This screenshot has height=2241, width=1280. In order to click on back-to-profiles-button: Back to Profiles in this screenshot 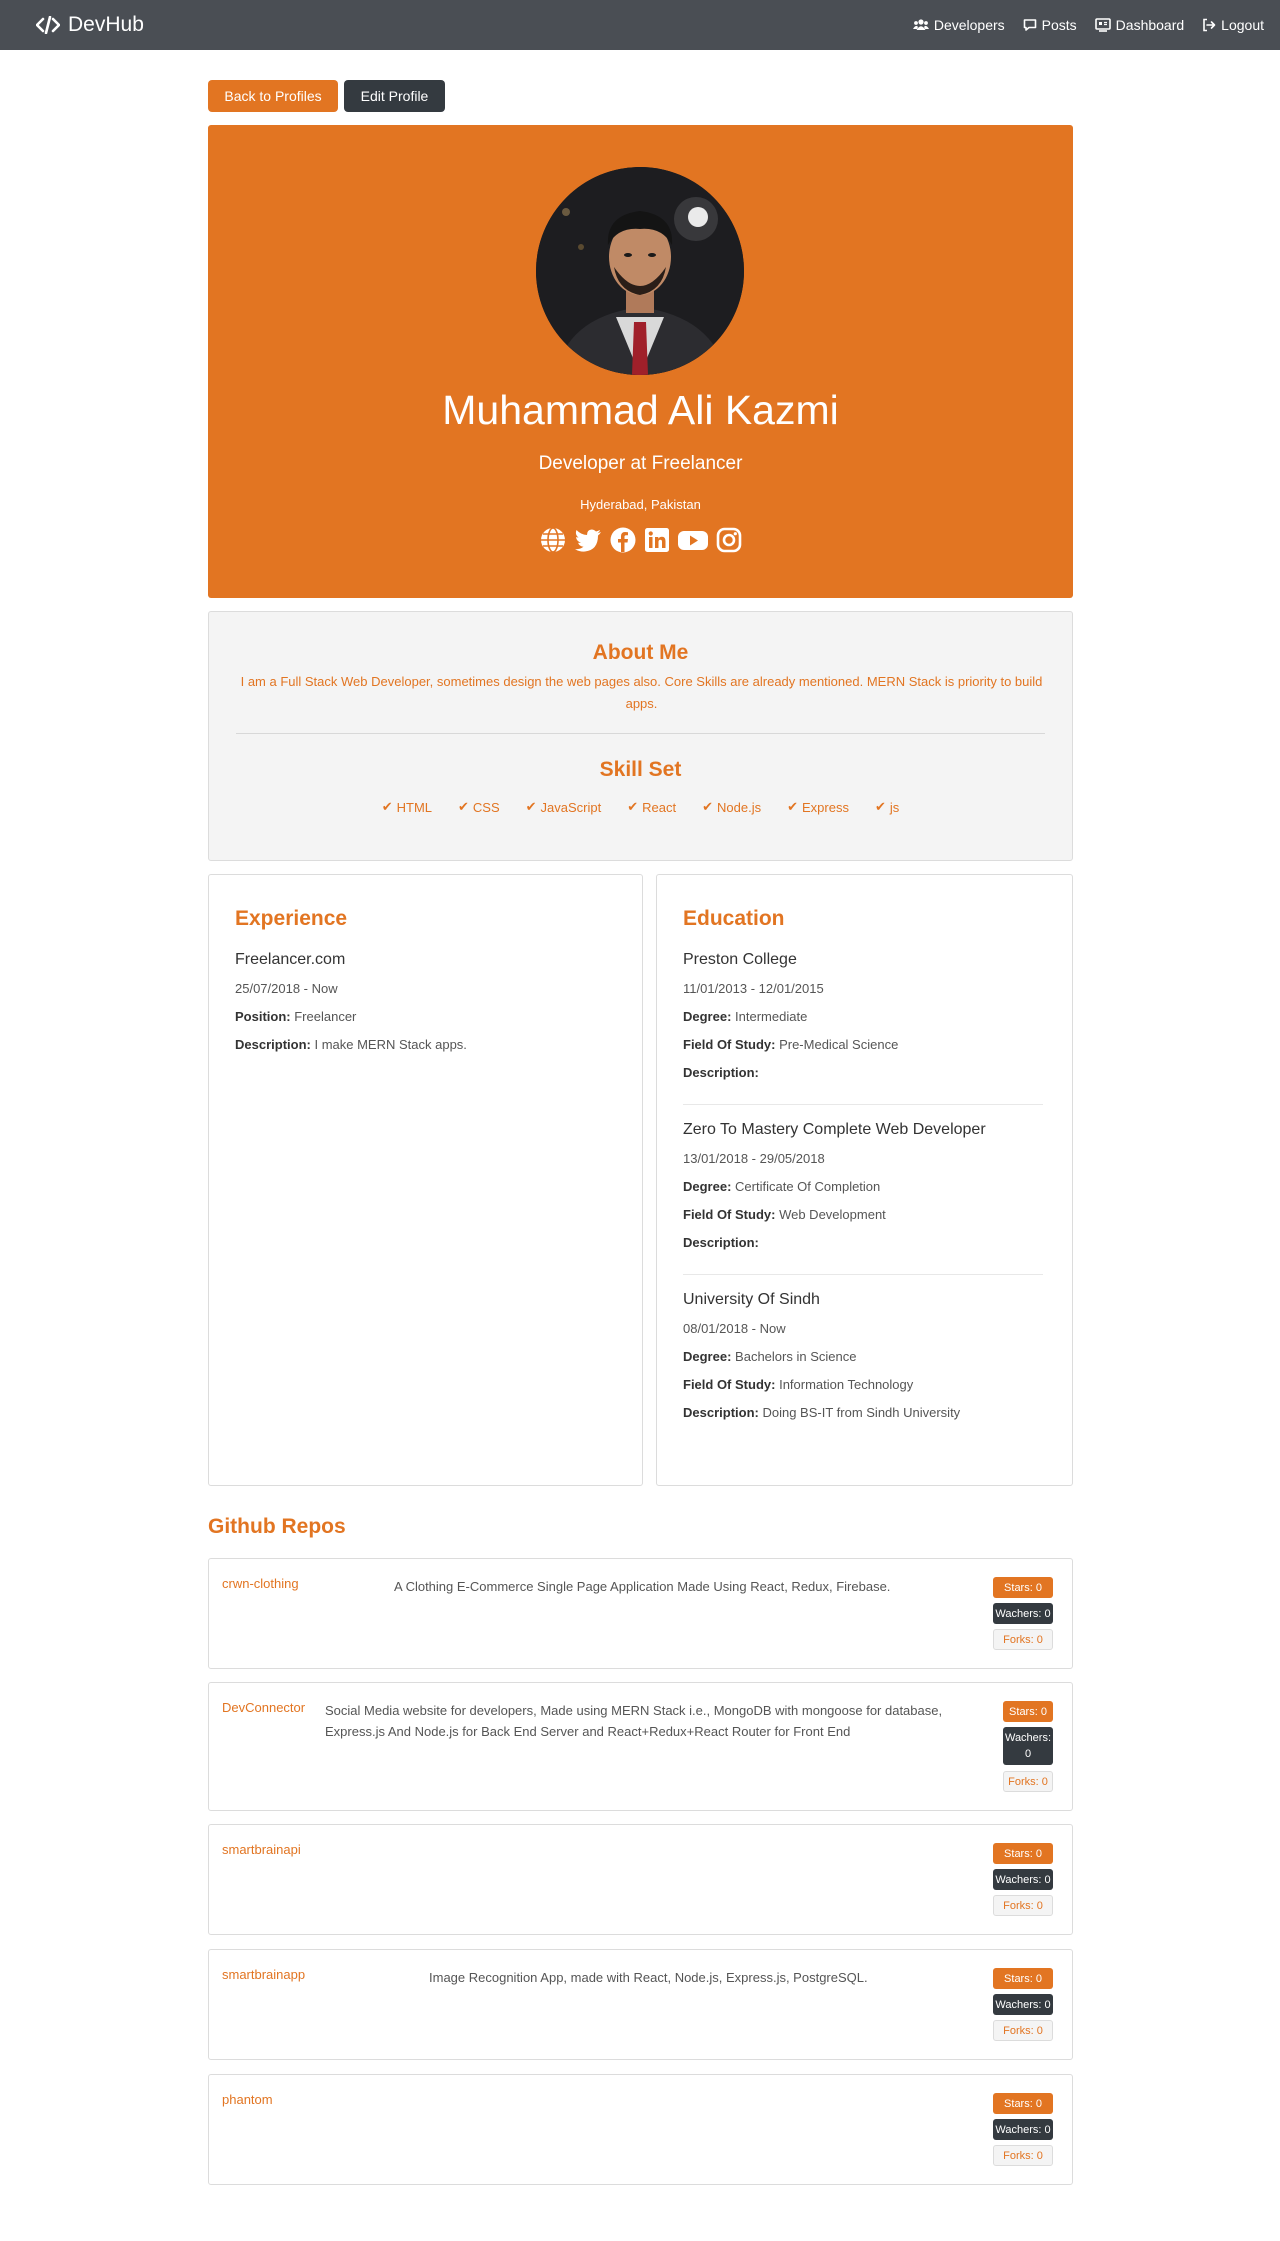, I will do `click(273, 96)`.